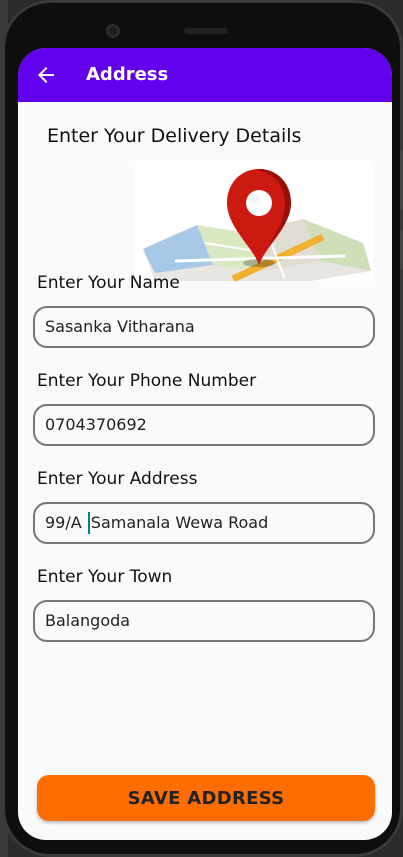  Describe the element at coordinates (120, 326) in the screenshot. I see `name-value: Sasanka Vitharana` at that location.